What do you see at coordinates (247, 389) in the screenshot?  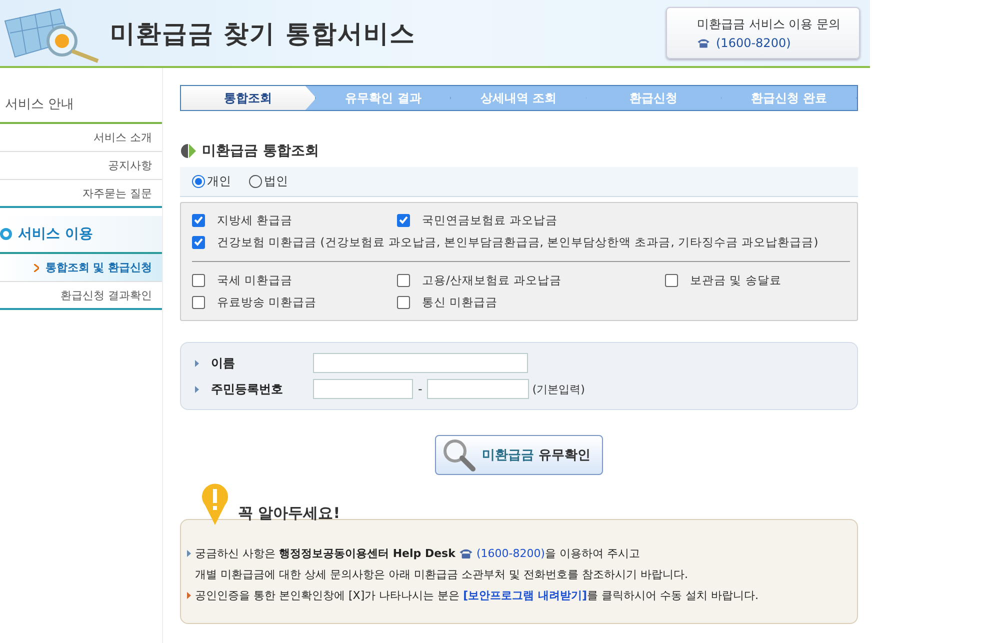 I see `field-label: 주민등록번호` at bounding box center [247, 389].